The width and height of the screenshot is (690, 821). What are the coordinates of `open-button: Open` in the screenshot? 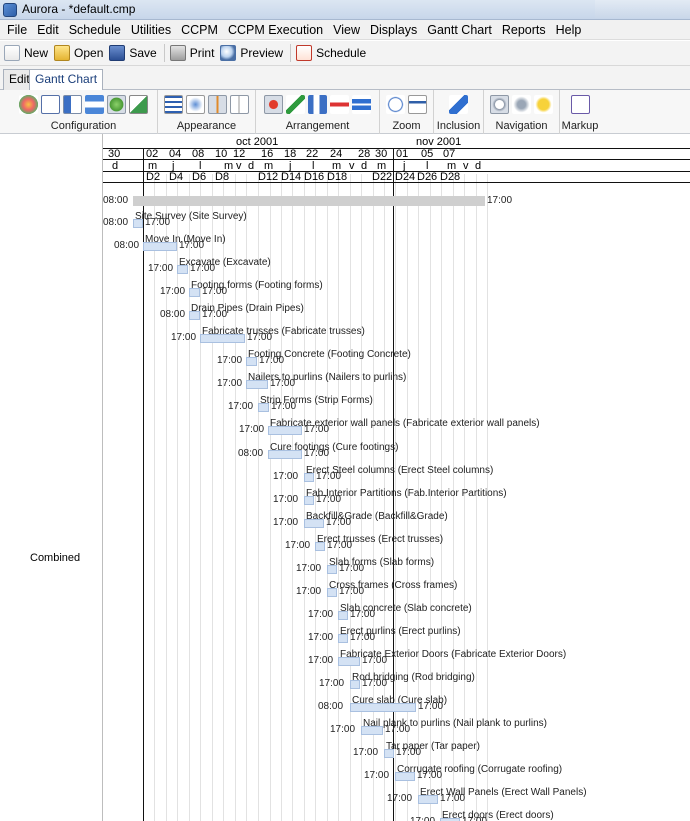 It's located at (79, 53).